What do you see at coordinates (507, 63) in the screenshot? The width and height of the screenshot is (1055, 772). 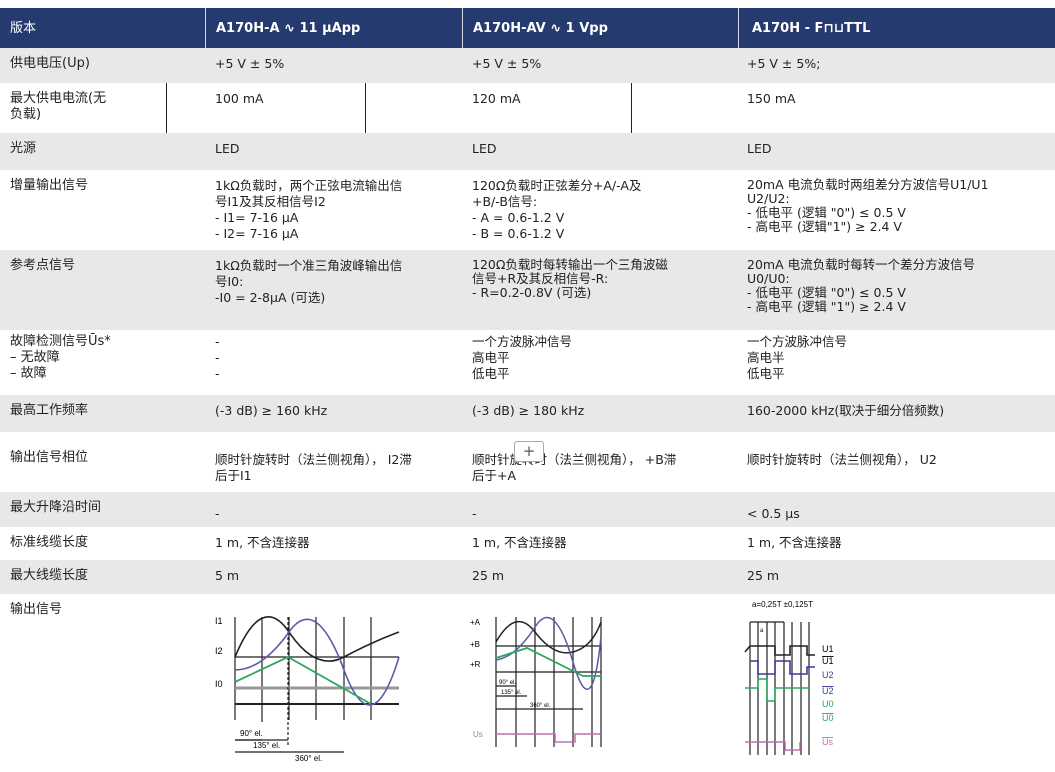 I see `cell-a170h-av: +5 V ± 5%` at bounding box center [507, 63].